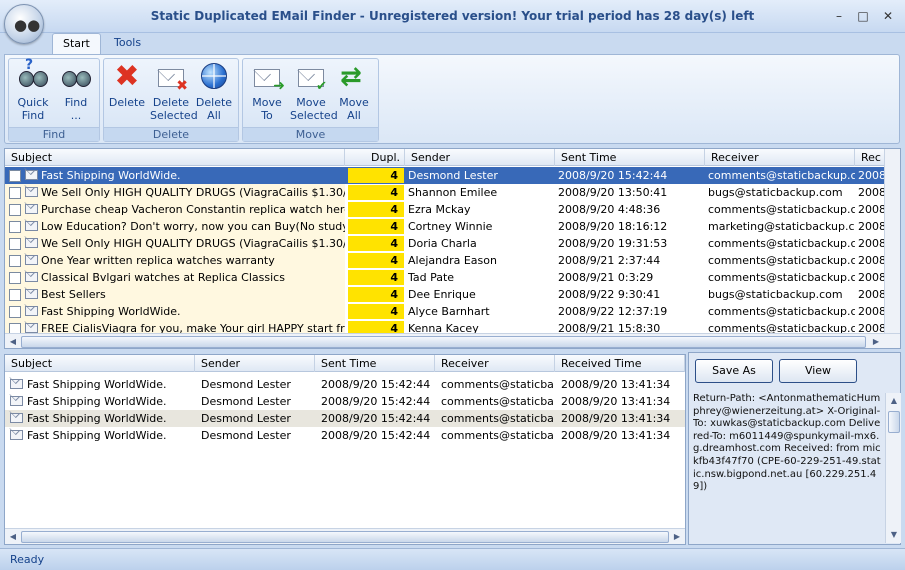  What do you see at coordinates (449, 311) in the screenshot?
I see `cell-sender: Alyce Barnhart` at bounding box center [449, 311].